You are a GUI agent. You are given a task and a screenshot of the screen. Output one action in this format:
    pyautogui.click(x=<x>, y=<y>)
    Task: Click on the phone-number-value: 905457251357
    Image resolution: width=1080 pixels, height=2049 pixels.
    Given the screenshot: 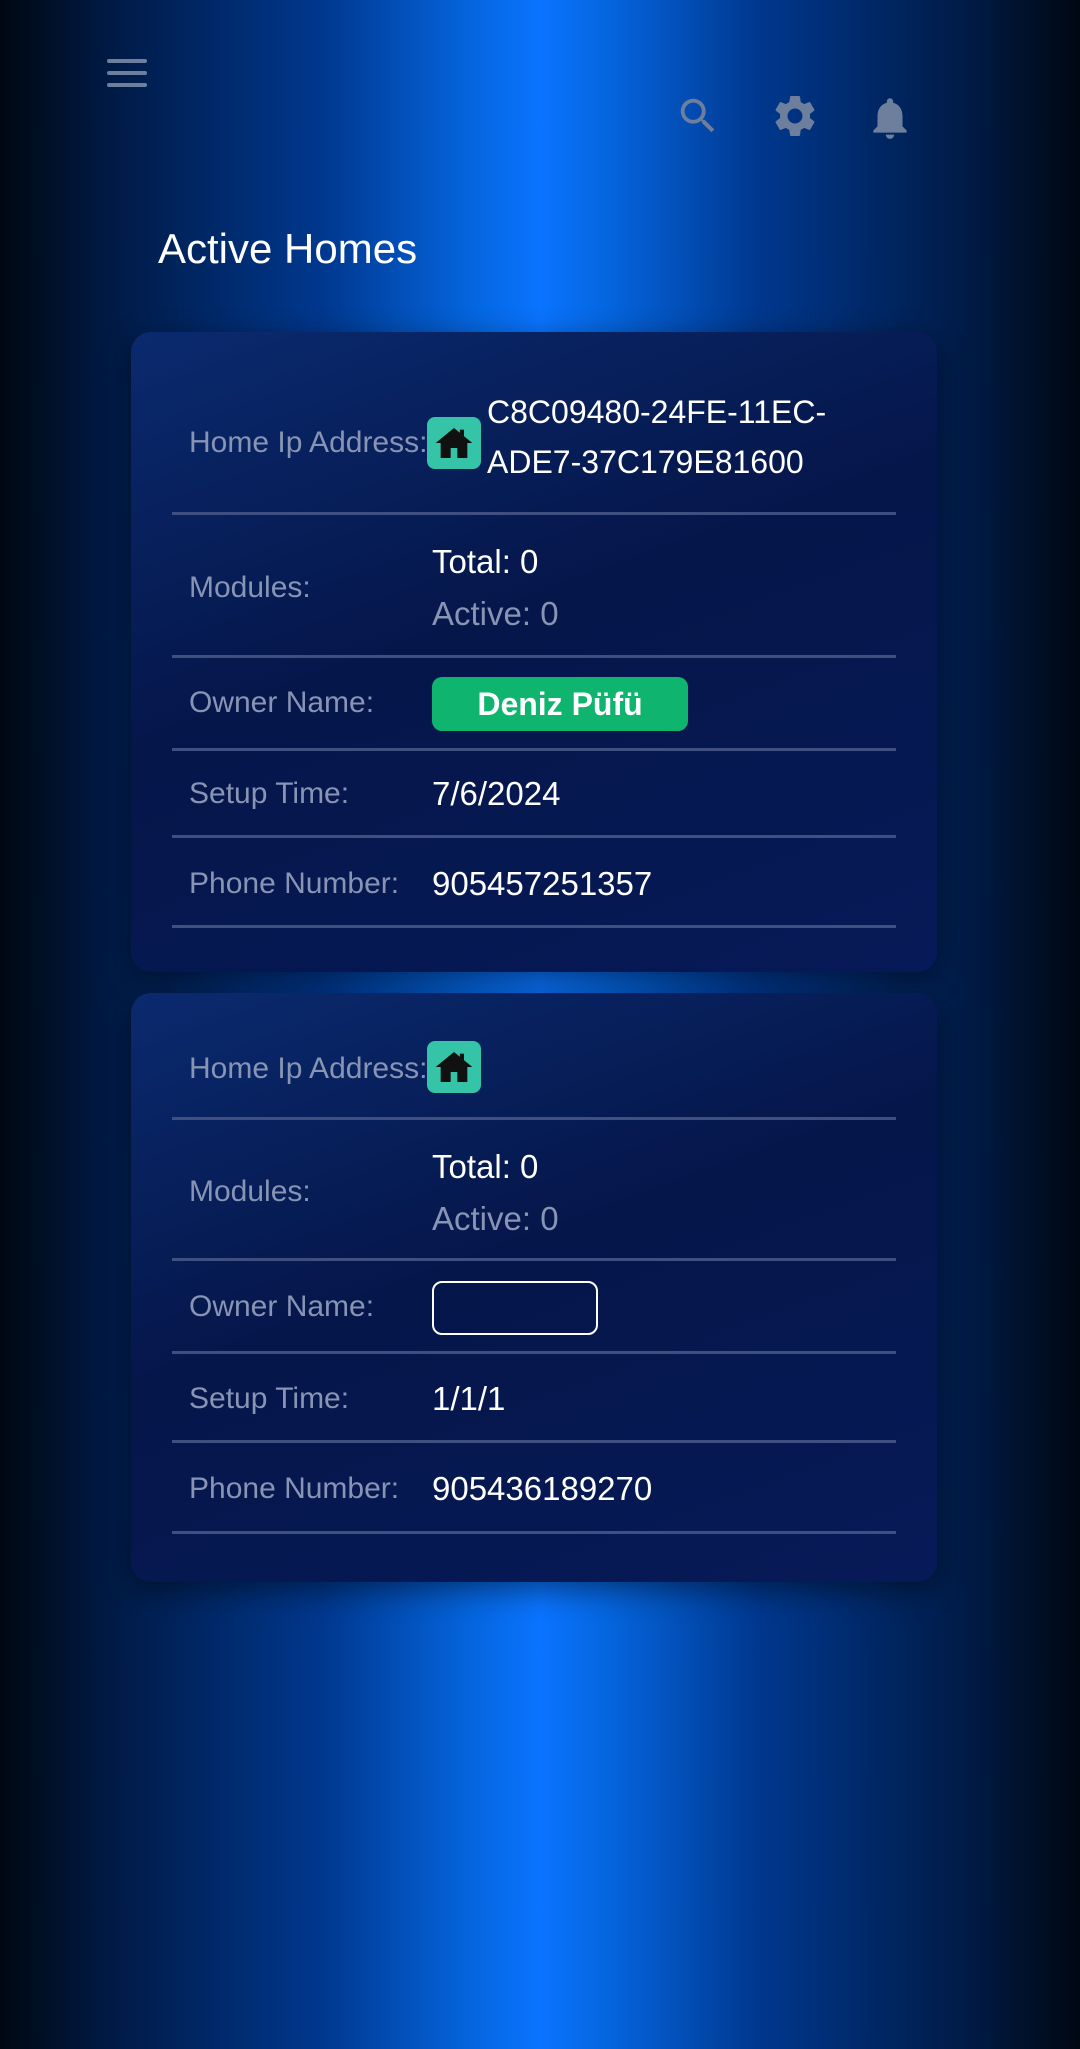 What is the action you would take?
    pyautogui.click(x=542, y=883)
    